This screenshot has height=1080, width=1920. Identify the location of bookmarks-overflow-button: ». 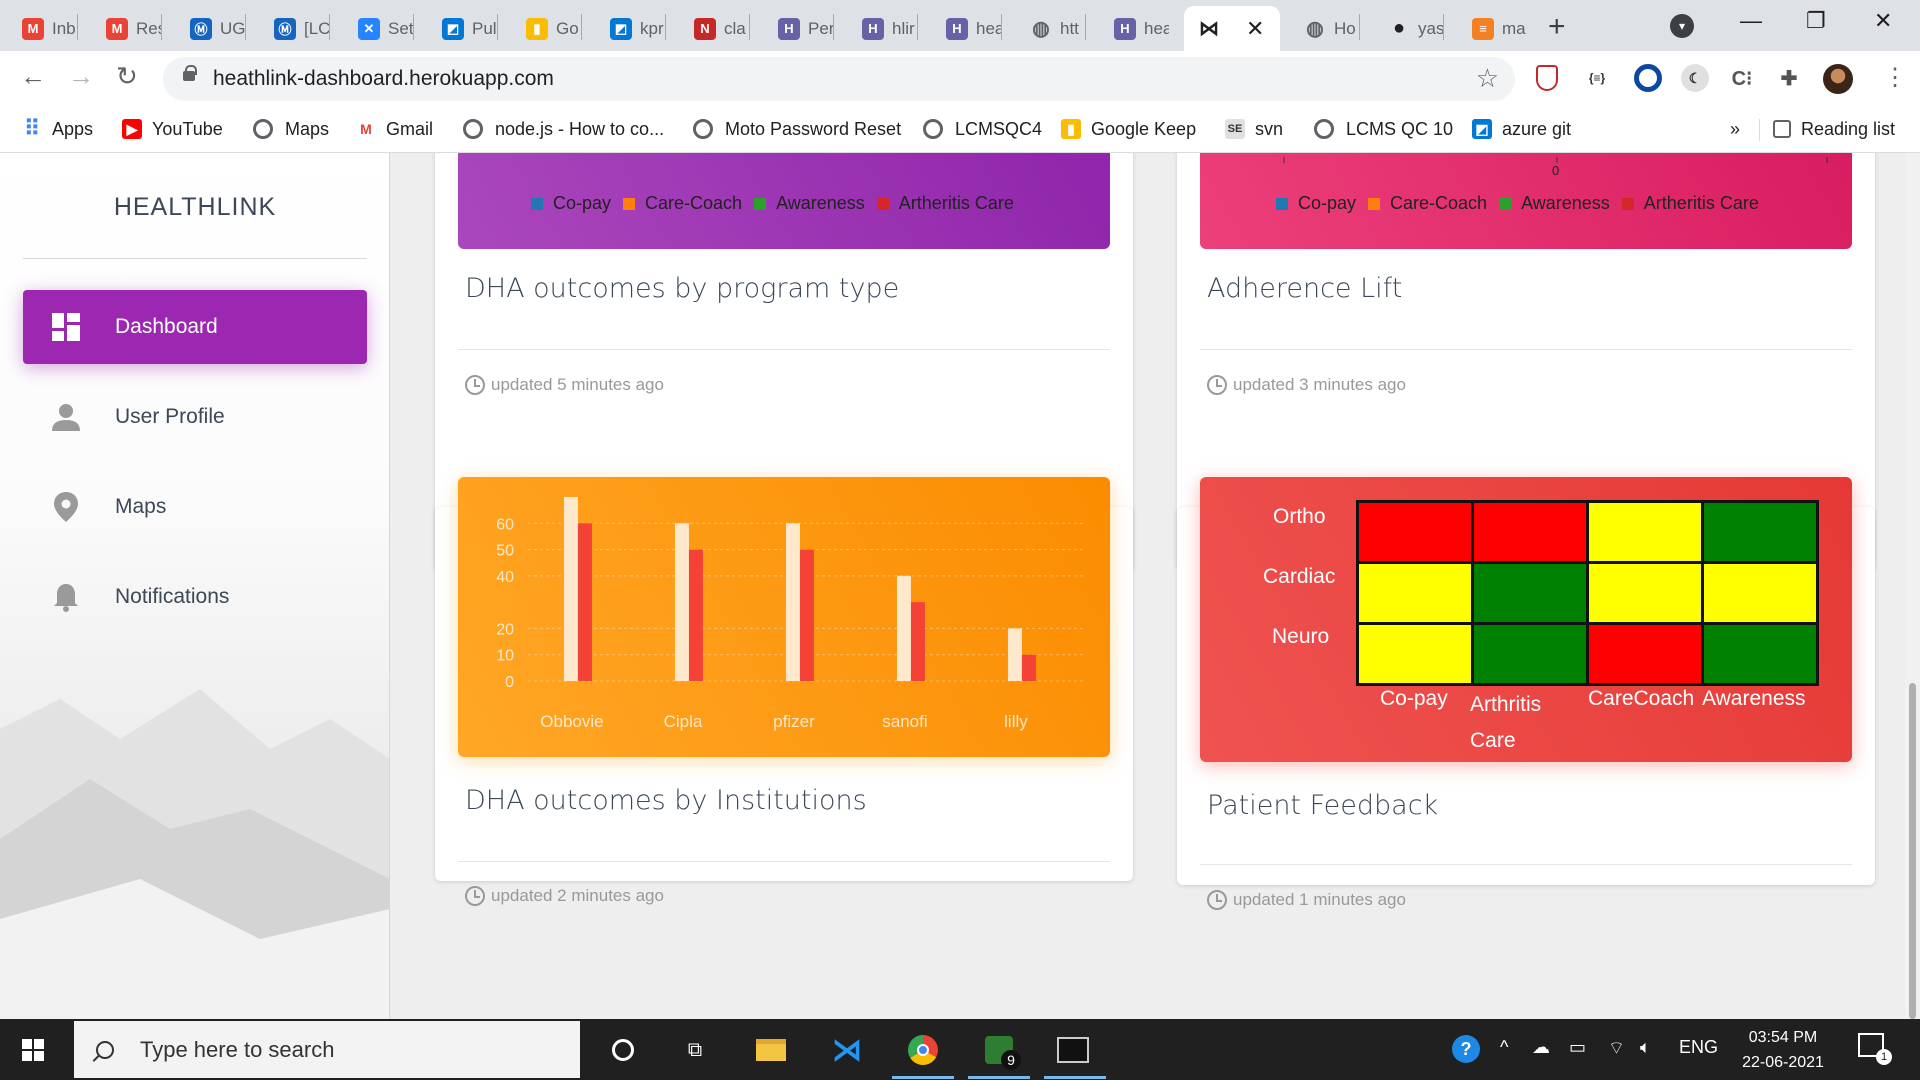
(1735, 129).